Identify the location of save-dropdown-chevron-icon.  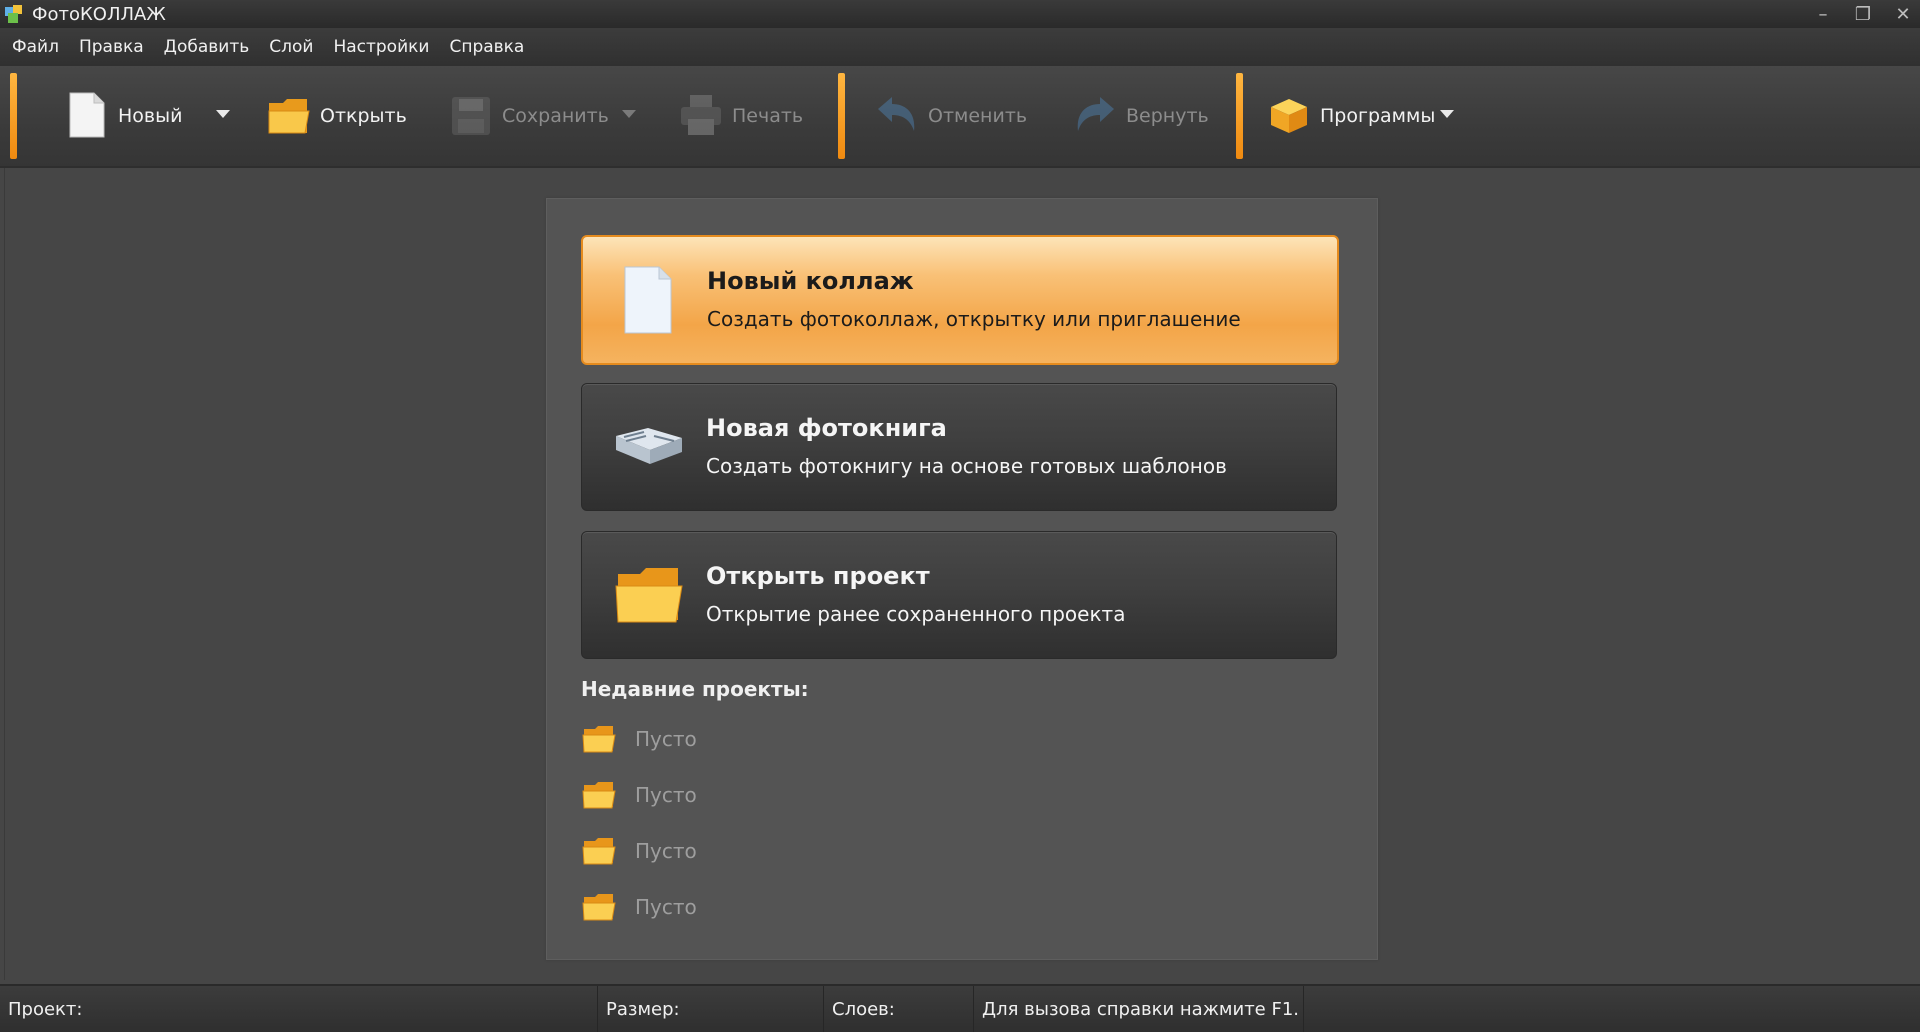
(629, 114).